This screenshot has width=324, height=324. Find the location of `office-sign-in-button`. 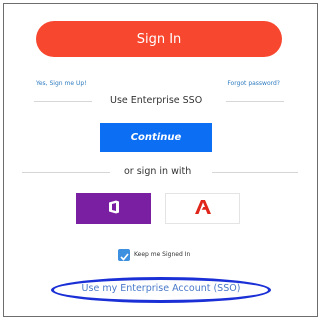

office-sign-in-button is located at coordinates (113, 208).